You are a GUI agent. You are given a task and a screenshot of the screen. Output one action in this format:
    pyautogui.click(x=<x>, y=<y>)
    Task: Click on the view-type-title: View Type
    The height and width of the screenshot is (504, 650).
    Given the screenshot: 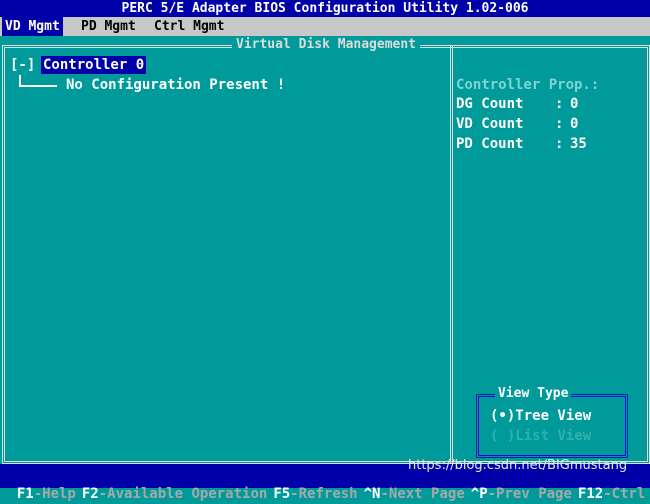 What is the action you would take?
    pyautogui.click(x=533, y=394)
    